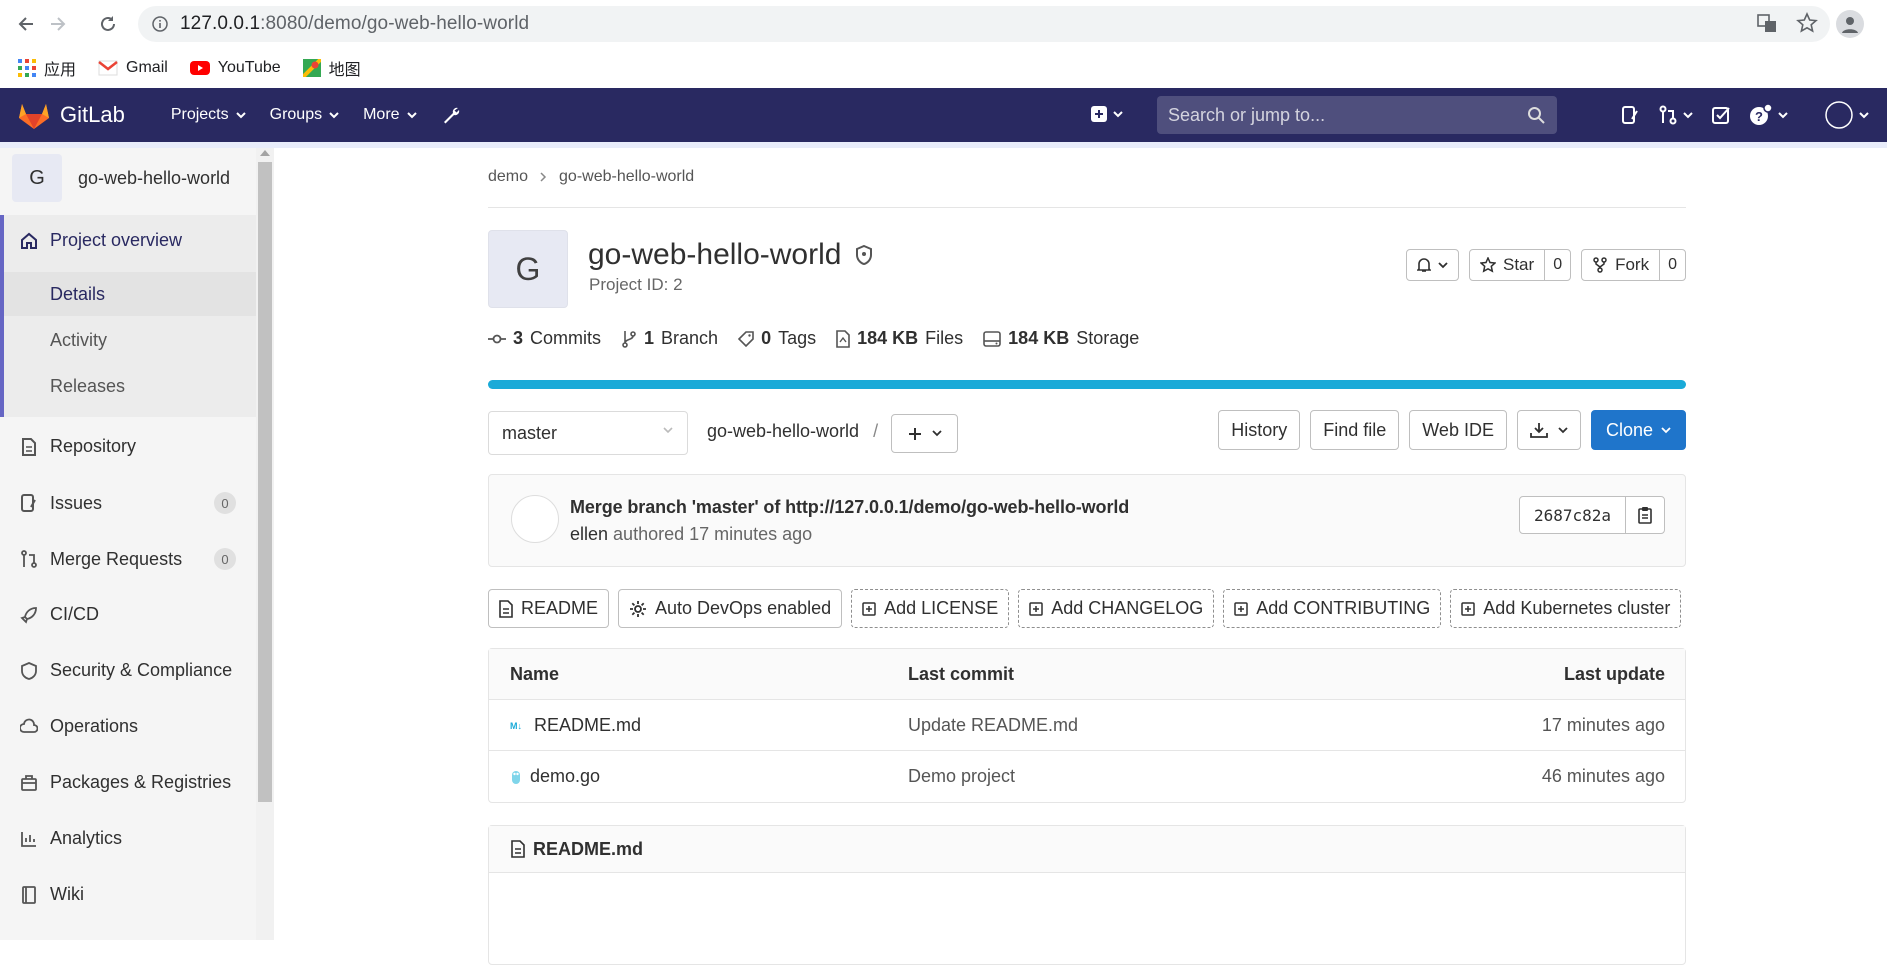  I want to click on breadcrumb-demo: demo, so click(508, 177).